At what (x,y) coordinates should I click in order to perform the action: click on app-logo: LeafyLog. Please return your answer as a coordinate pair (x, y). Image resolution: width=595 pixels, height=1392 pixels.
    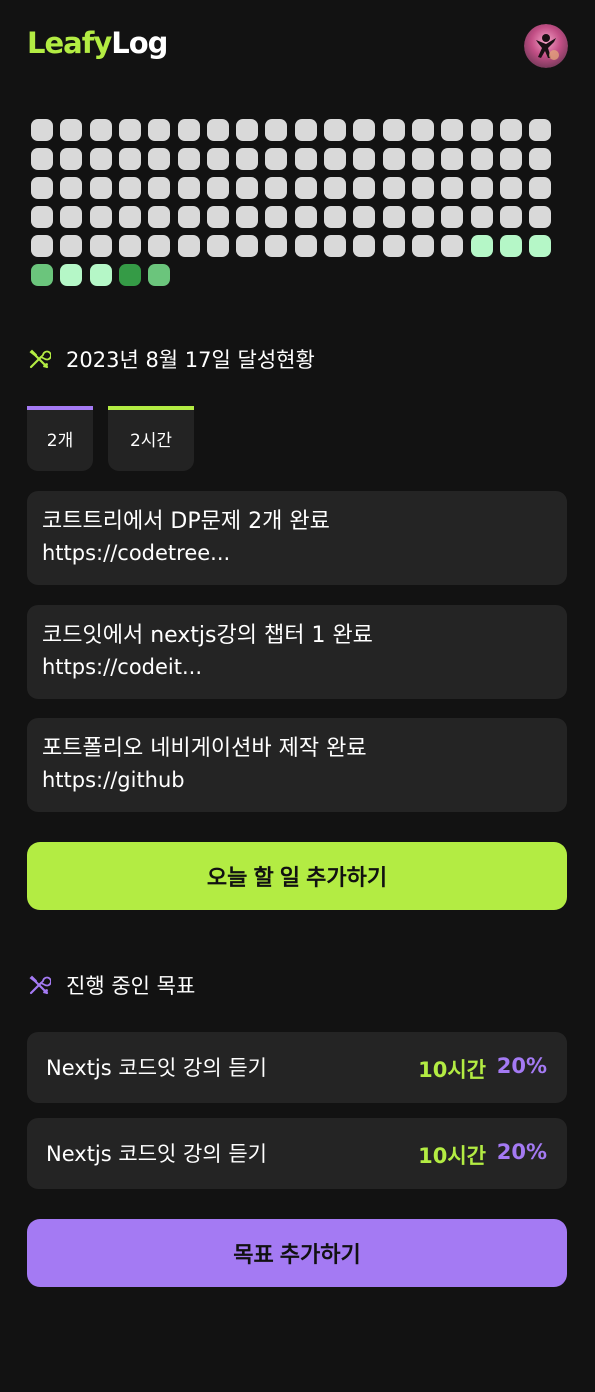
    Looking at the image, I should click on (97, 43).